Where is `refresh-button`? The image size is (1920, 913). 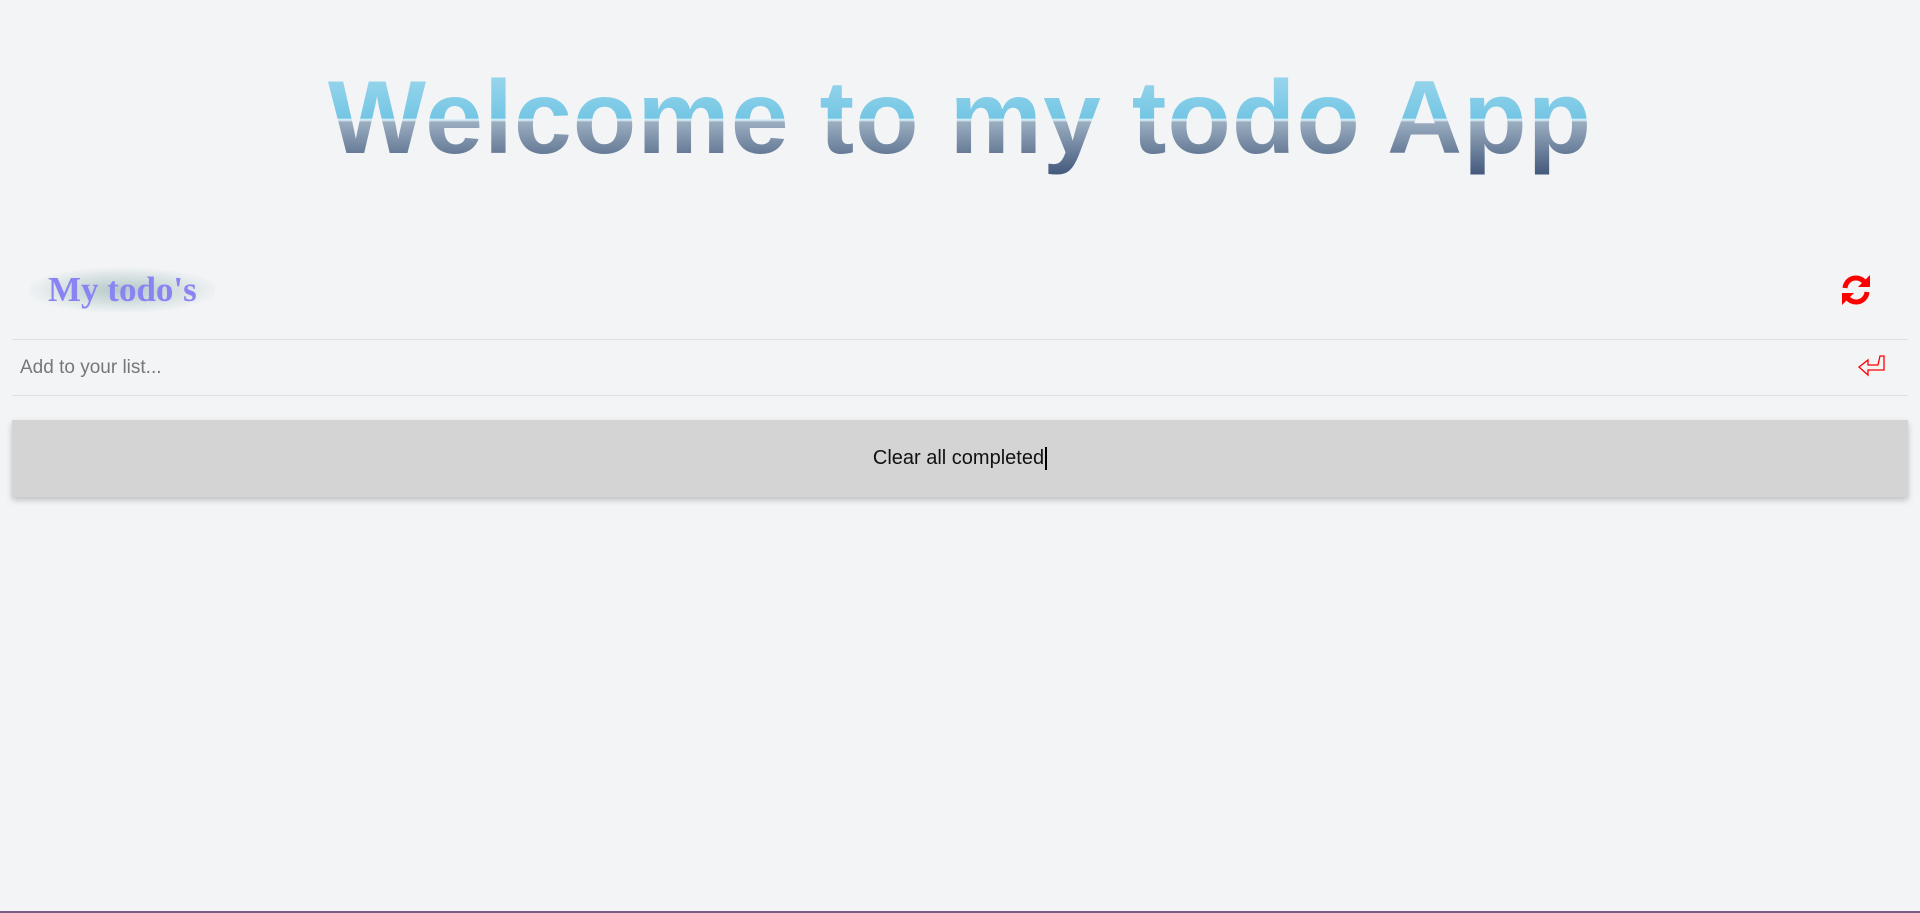
refresh-button is located at coordinates (1856, 290).